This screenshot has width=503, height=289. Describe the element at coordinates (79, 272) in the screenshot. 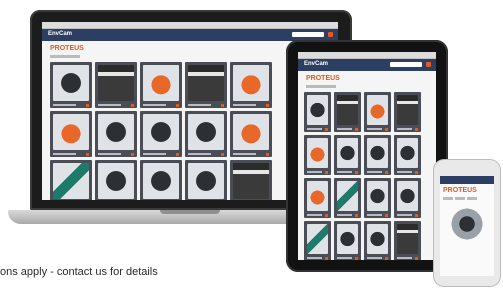

I see `footer-note: ons apply - contact us for details` at that location.